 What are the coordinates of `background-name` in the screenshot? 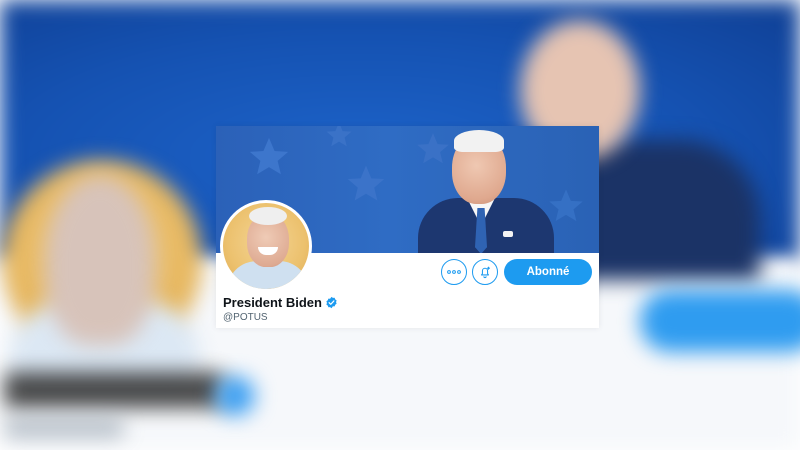 It's located at (114, 390).